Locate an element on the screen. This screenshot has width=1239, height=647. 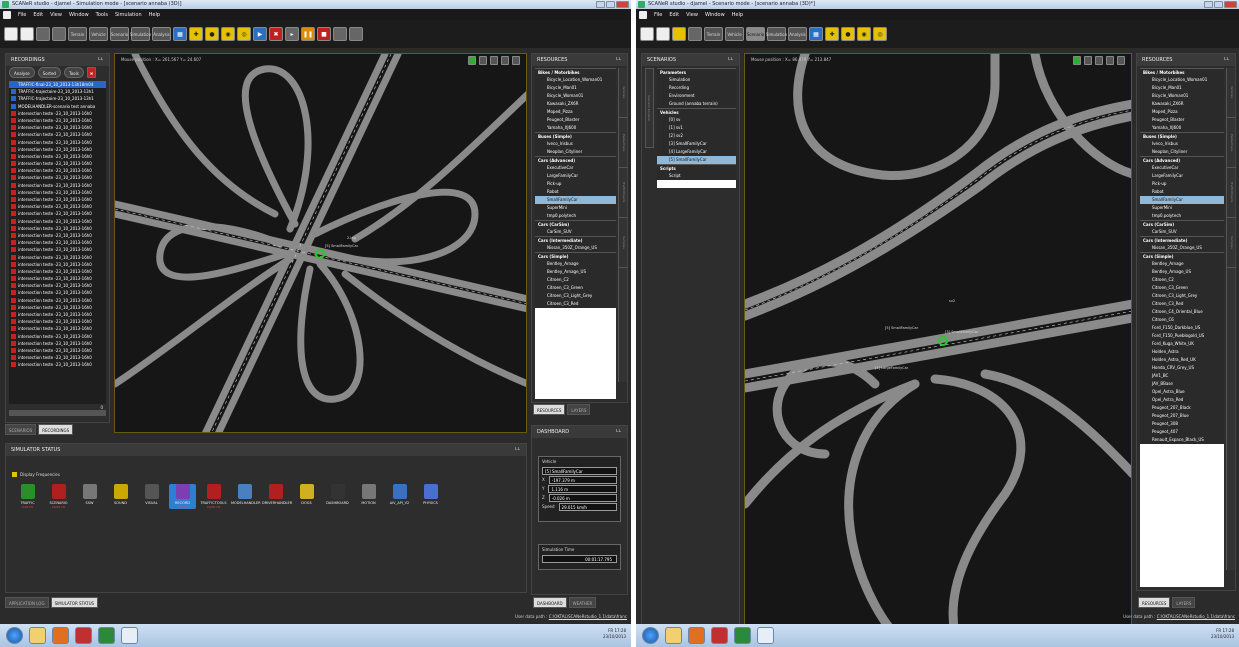
resource-item: Nissan_350Z_Orange_US is located at coordinates (1182, 248).